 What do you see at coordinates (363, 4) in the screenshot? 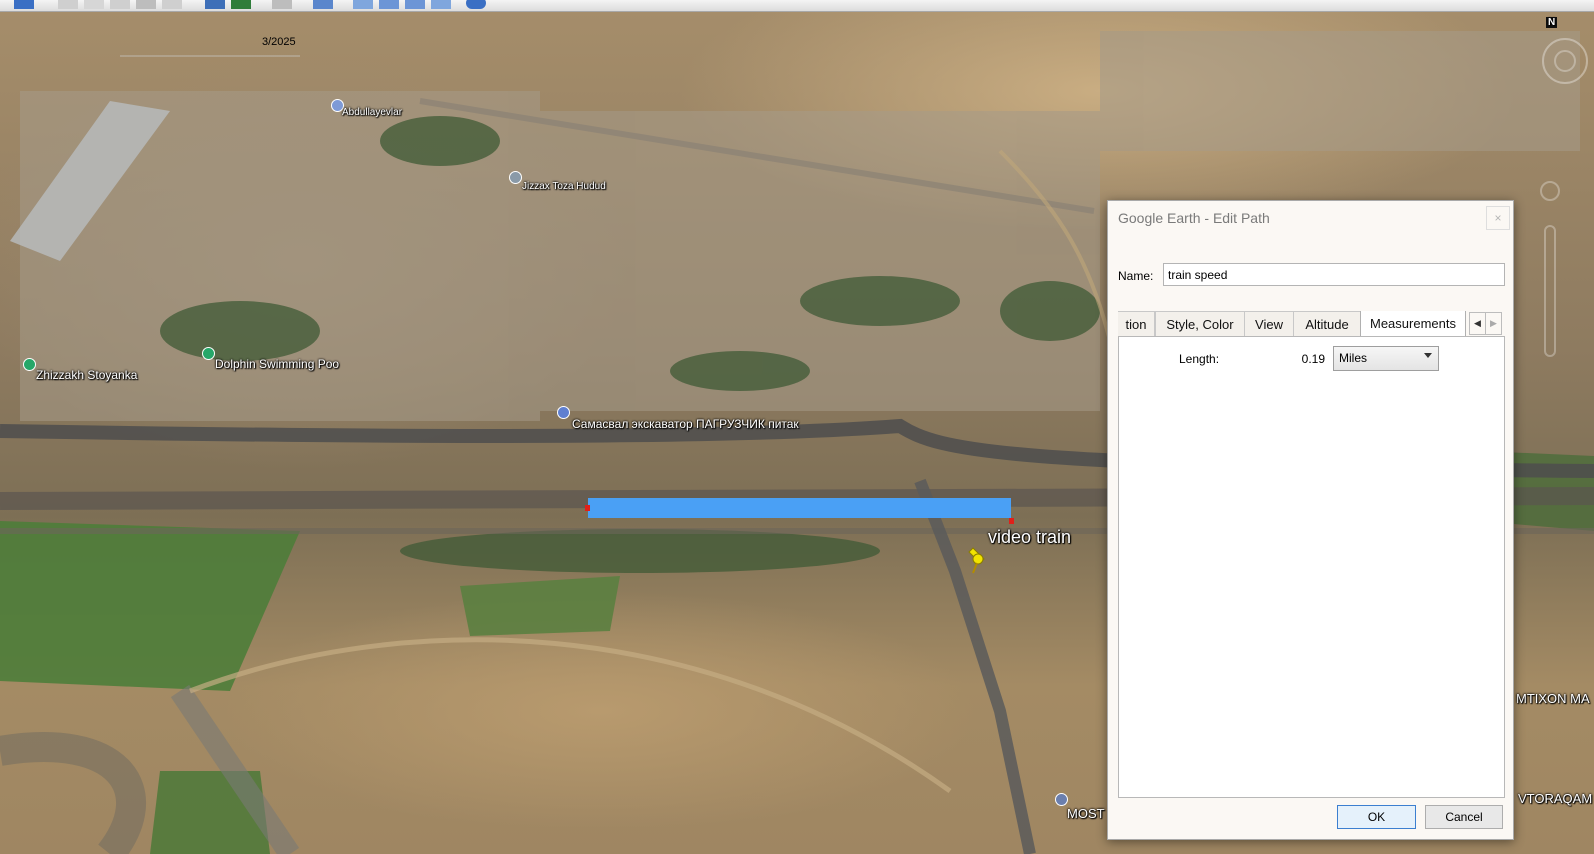
I see `email-icon` at bounding box center [363, 4].